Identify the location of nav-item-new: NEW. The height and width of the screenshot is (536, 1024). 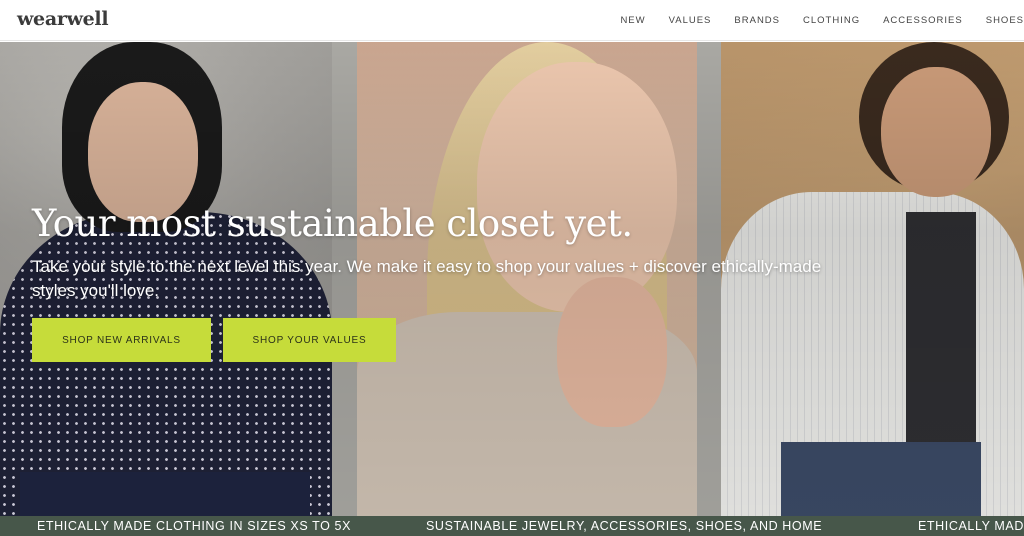
(632, 20).